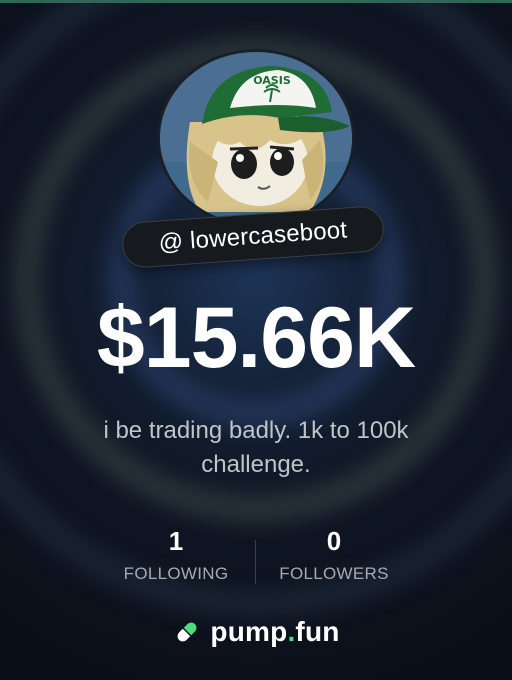  Describe the element at coordinates (176, 541) in the screenshot. I see `following-count: 1` at that location.